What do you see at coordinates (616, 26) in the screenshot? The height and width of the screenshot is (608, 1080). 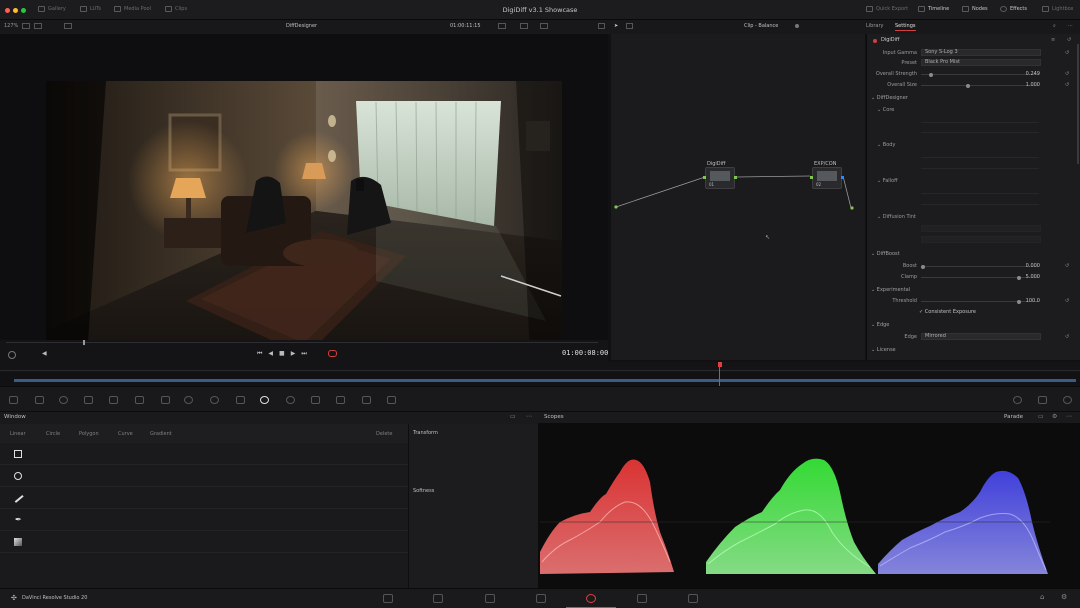 I see `pointer-icon: ➤` at bounding box center [616, 26].